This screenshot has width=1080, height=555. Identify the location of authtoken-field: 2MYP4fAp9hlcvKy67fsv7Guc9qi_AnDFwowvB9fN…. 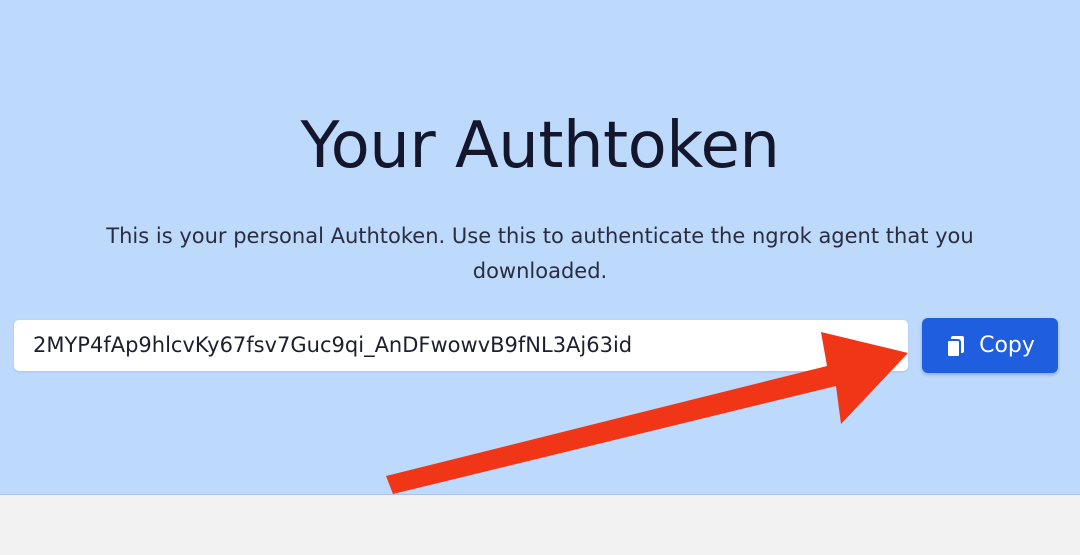
(461, 345).